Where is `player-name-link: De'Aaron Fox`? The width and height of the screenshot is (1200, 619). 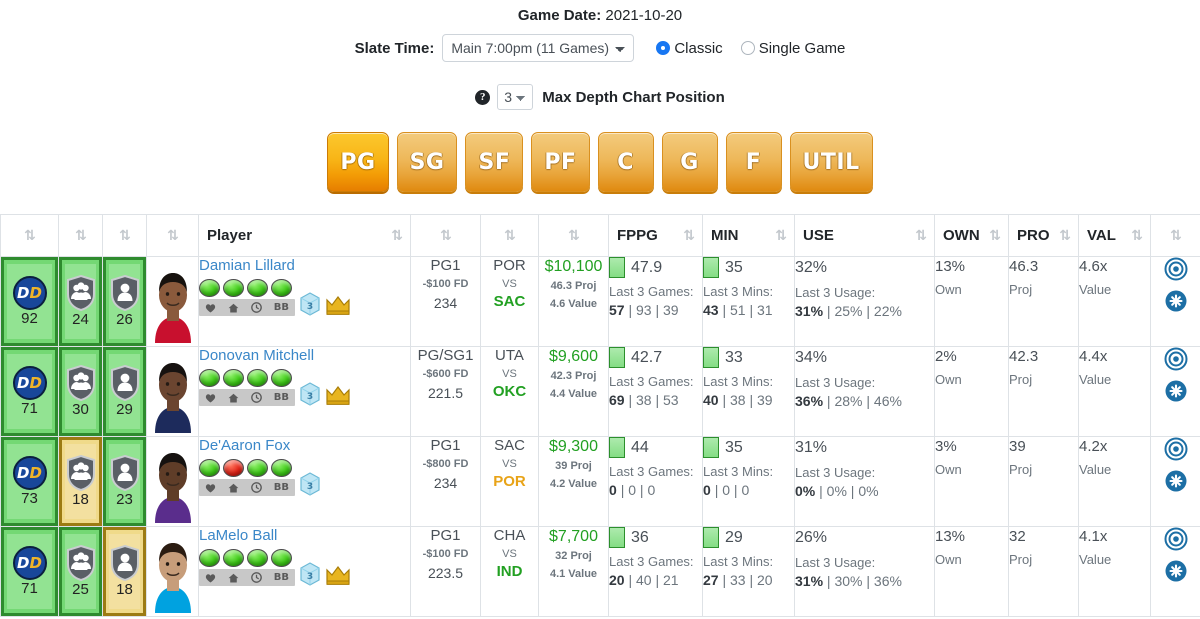
player-name-link: De'Aaron Fox is located at coordinates (304, 446).